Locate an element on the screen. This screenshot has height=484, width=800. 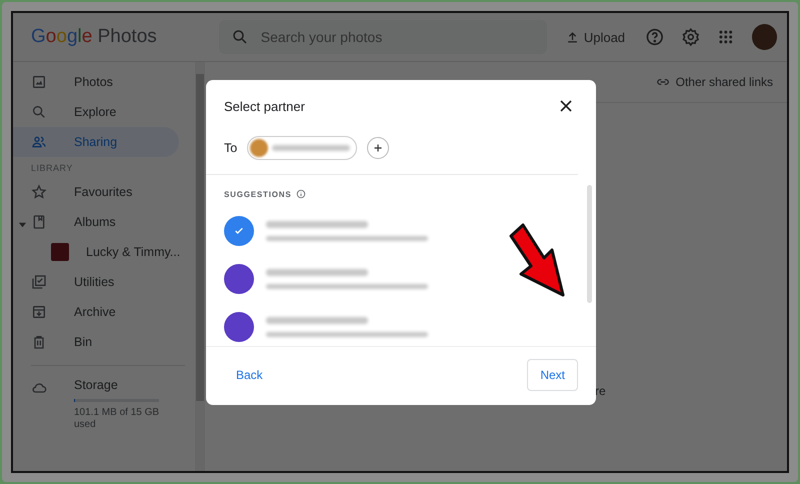
checklist-icon is located at coordinates (39, 282).